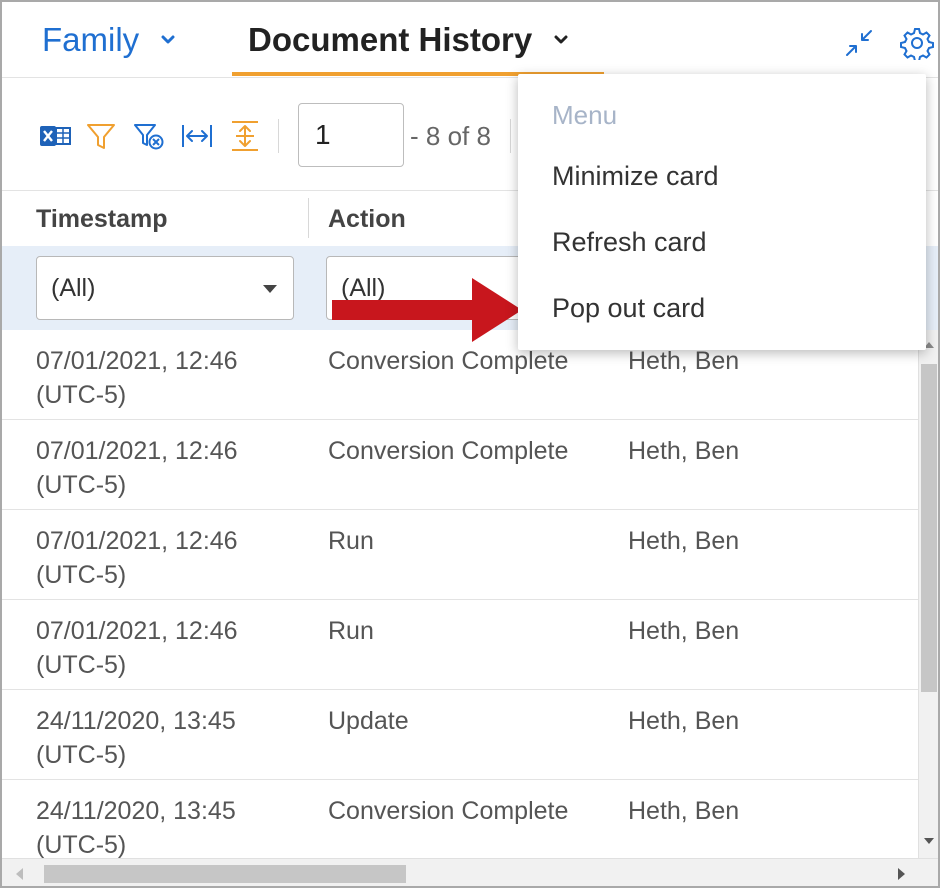 Image resolution: width=940 pixels, height=888 pixels. I want to click on scroll-right-arrow-icon, so click(901, 874).